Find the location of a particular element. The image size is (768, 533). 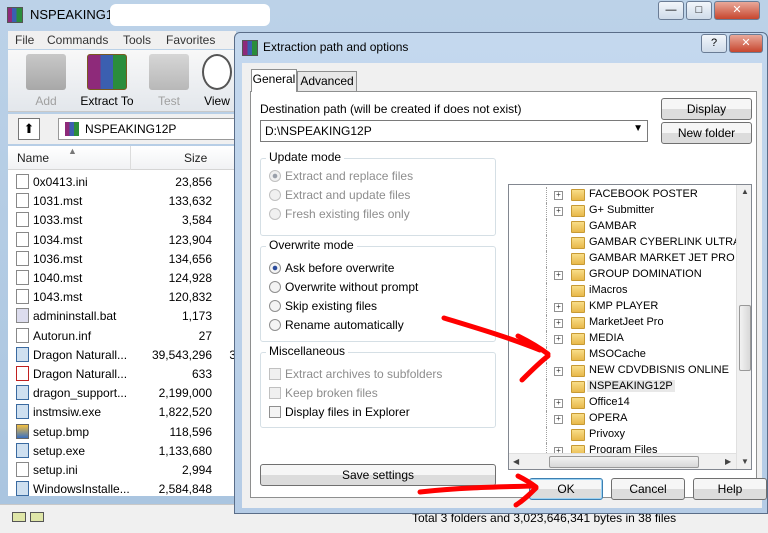

file-row: Dragon Naturall... 633 is located at coordinates (122, 373).